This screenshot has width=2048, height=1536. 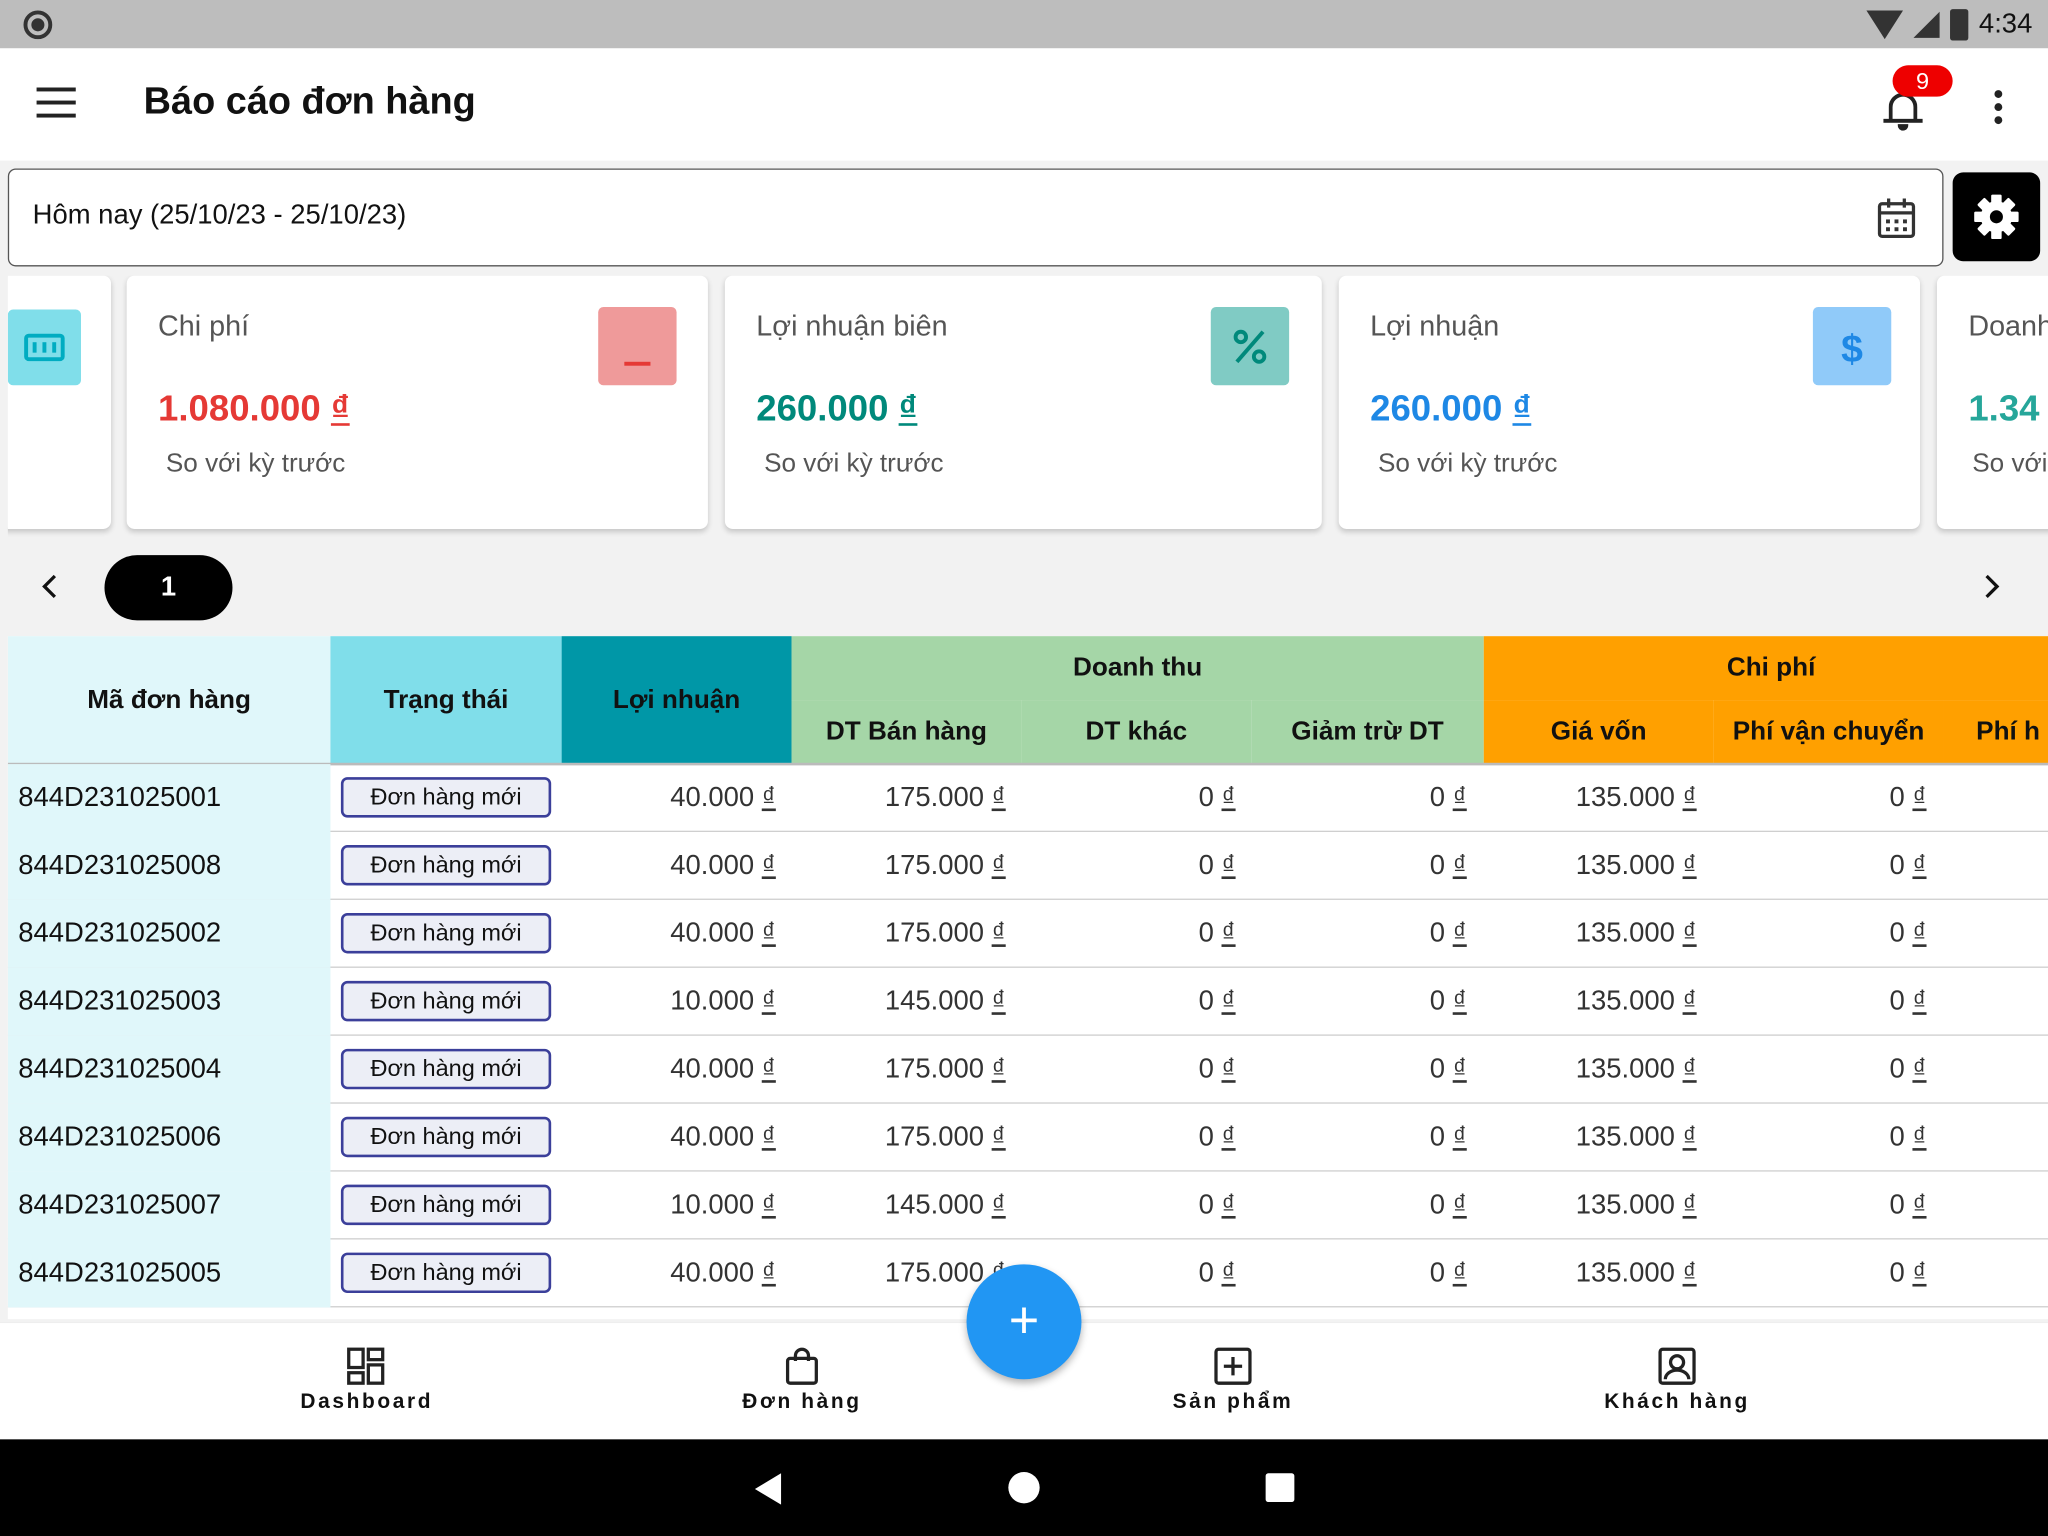 I want to click on cell-value: 145.000, so click(x=934, y=1001).